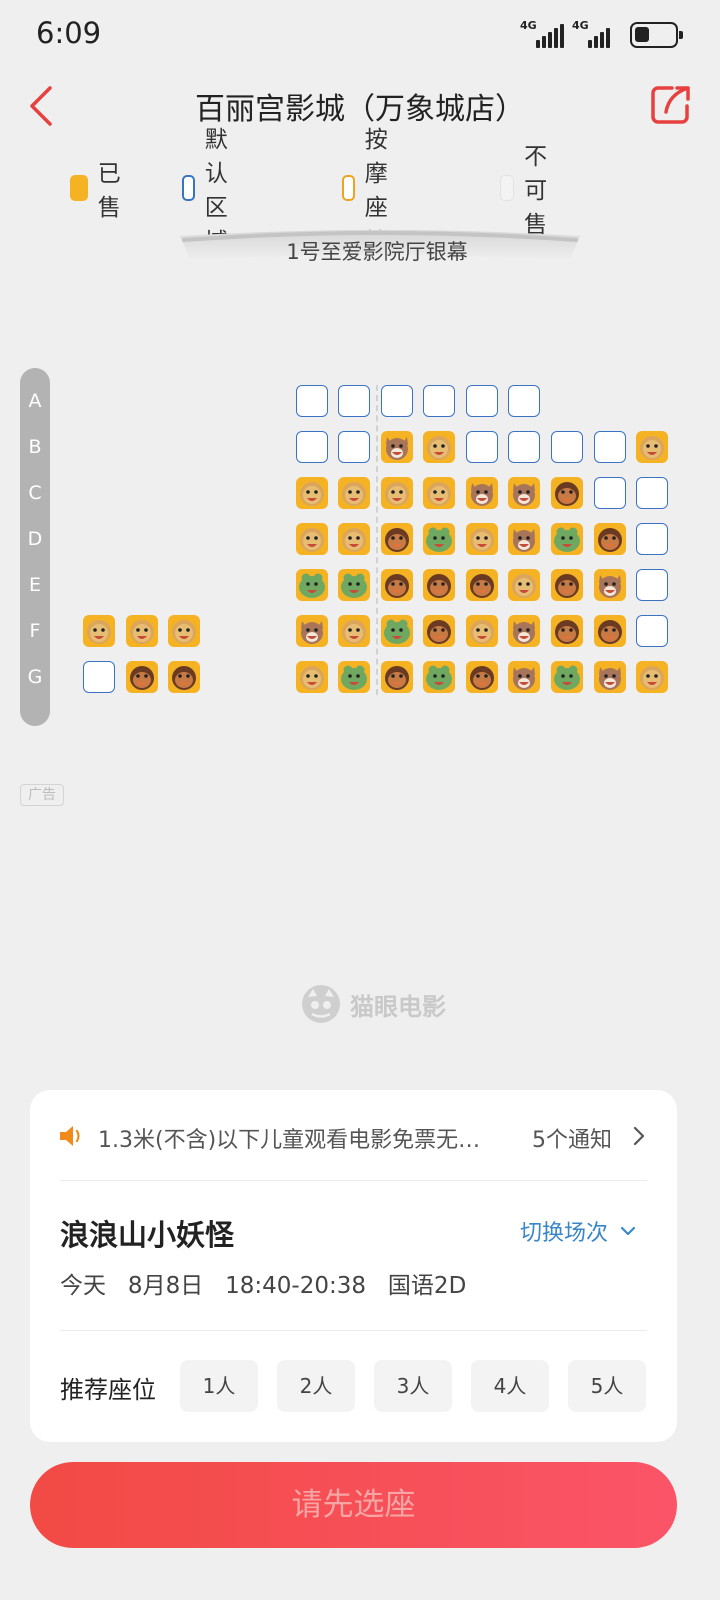 This screenshot has height=1600, width=720. I want to click on speaker-icon, so click(70, 1136).